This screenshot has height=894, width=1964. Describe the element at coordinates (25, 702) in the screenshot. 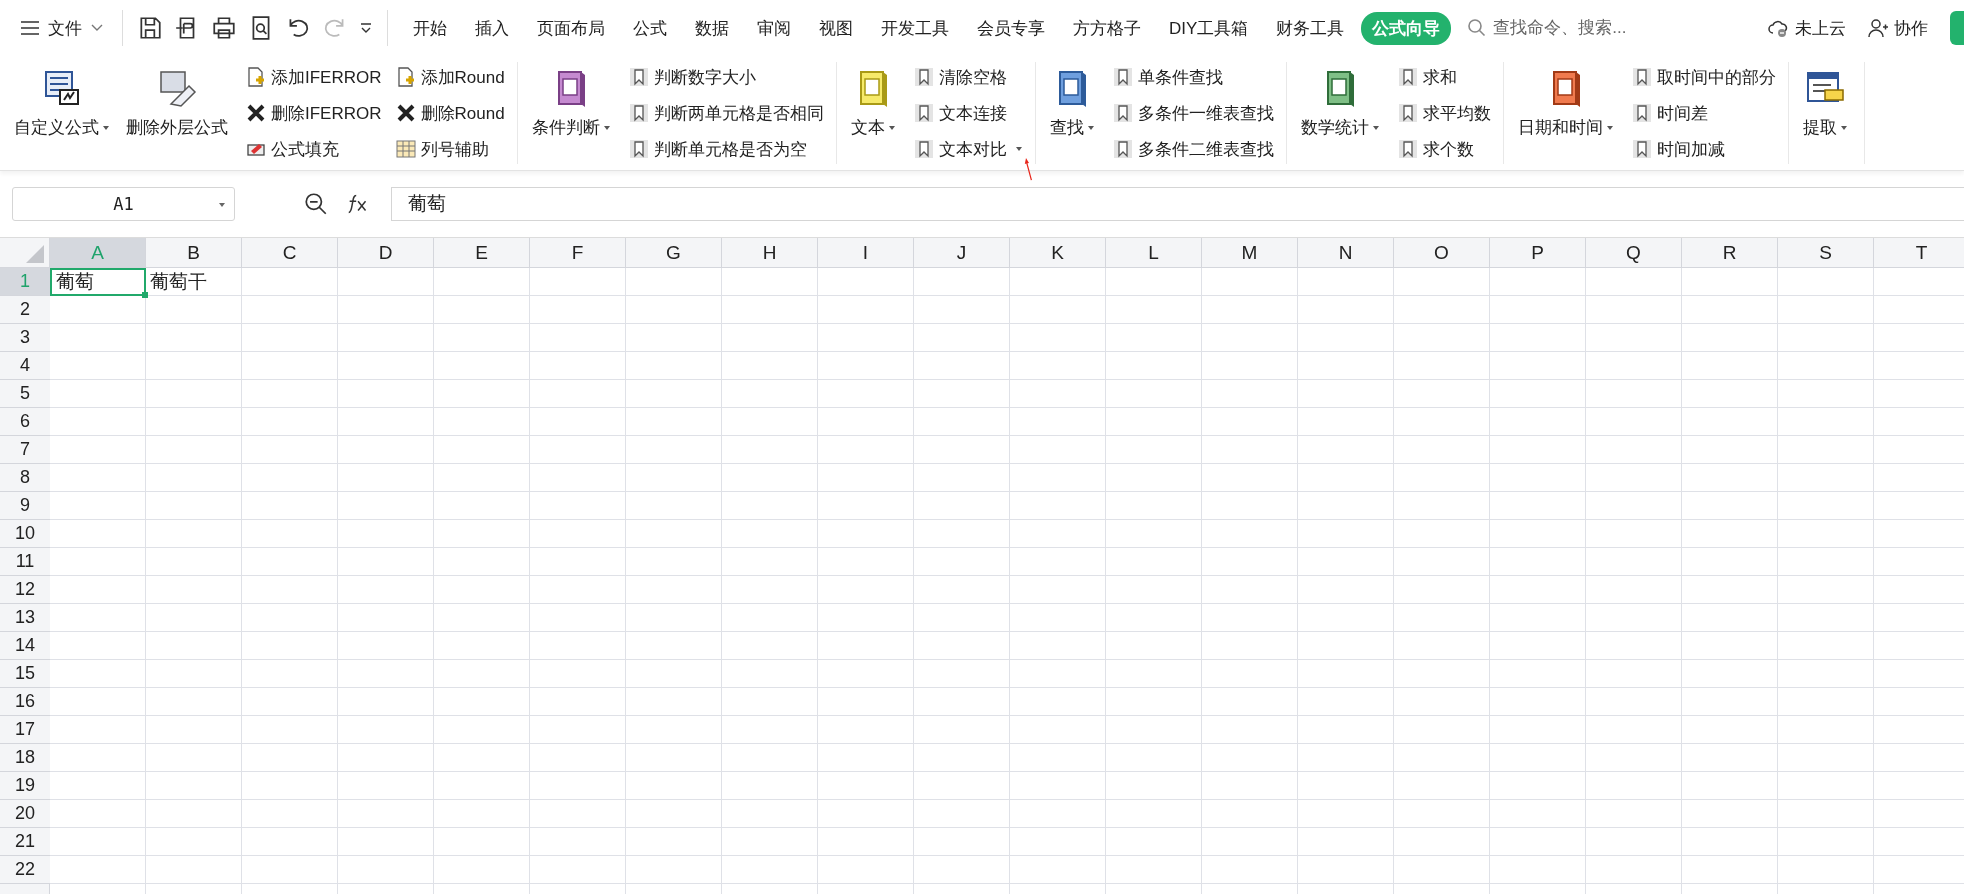

I see `row-header: 16` at that location.